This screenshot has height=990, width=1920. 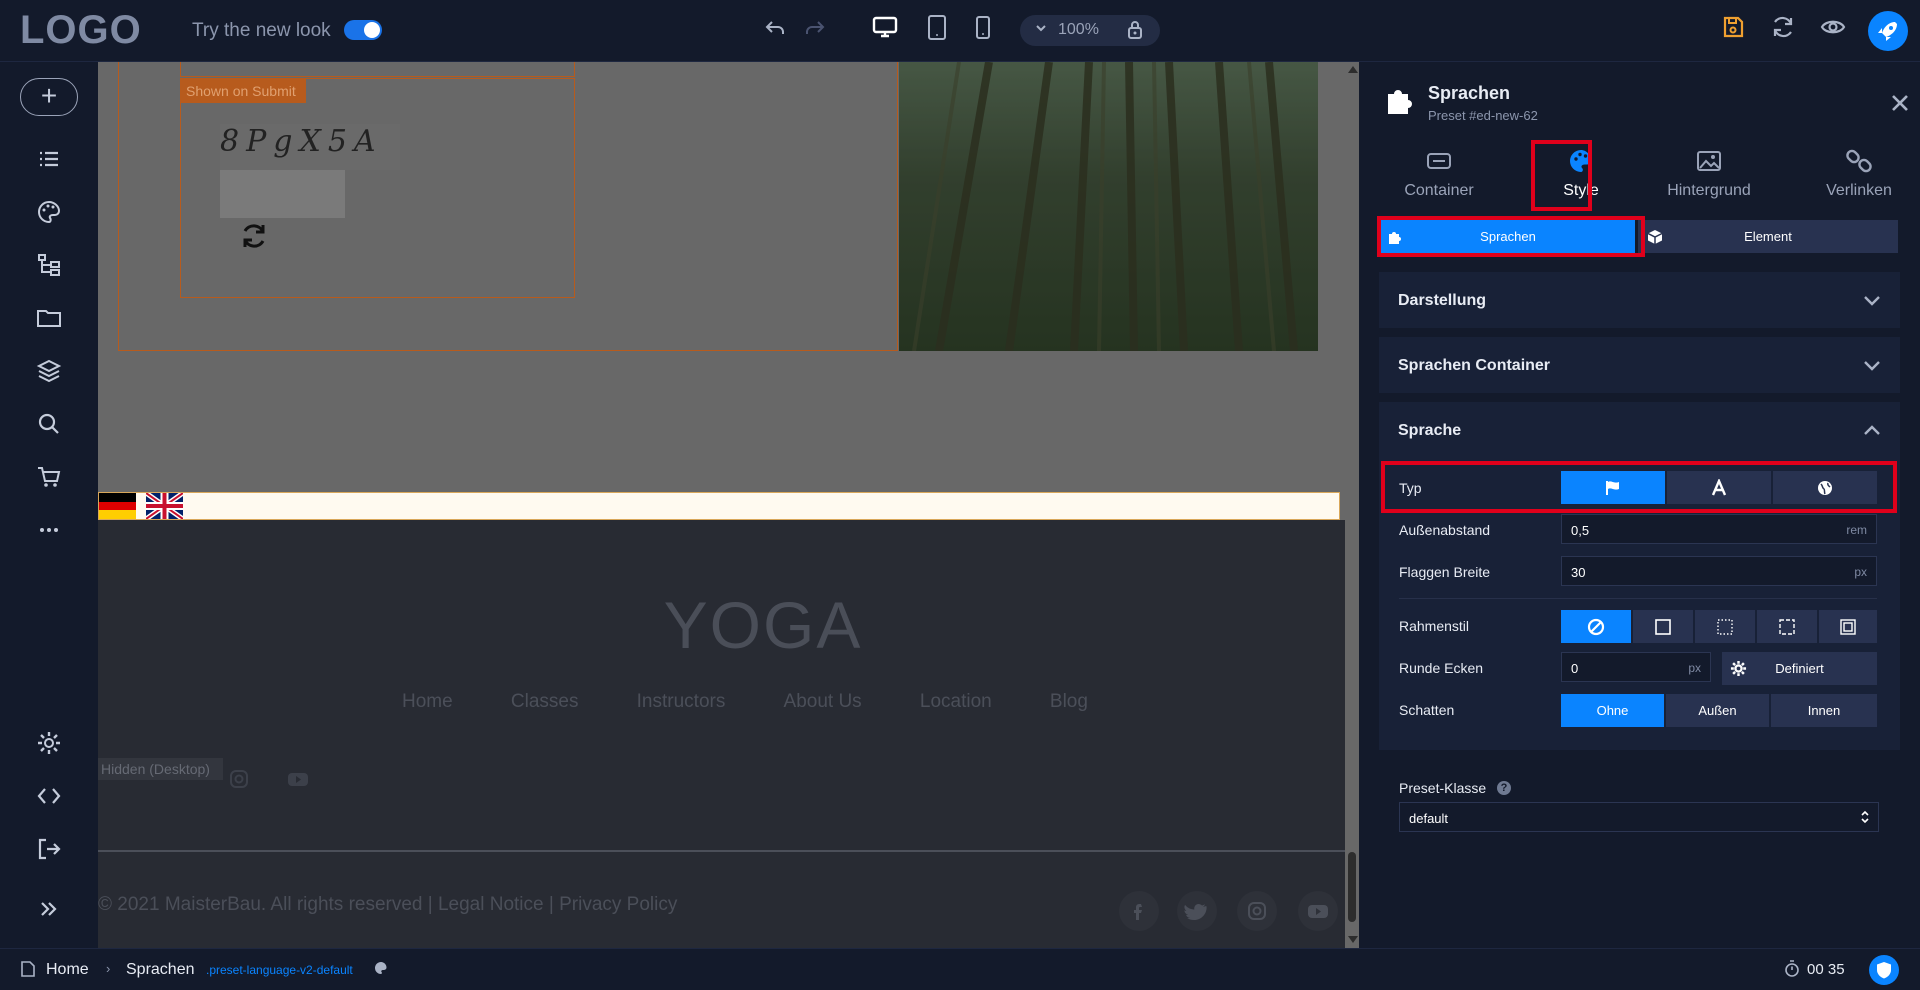 I want to click on schatten-label: Schatten, so click(x=1427, y=710).